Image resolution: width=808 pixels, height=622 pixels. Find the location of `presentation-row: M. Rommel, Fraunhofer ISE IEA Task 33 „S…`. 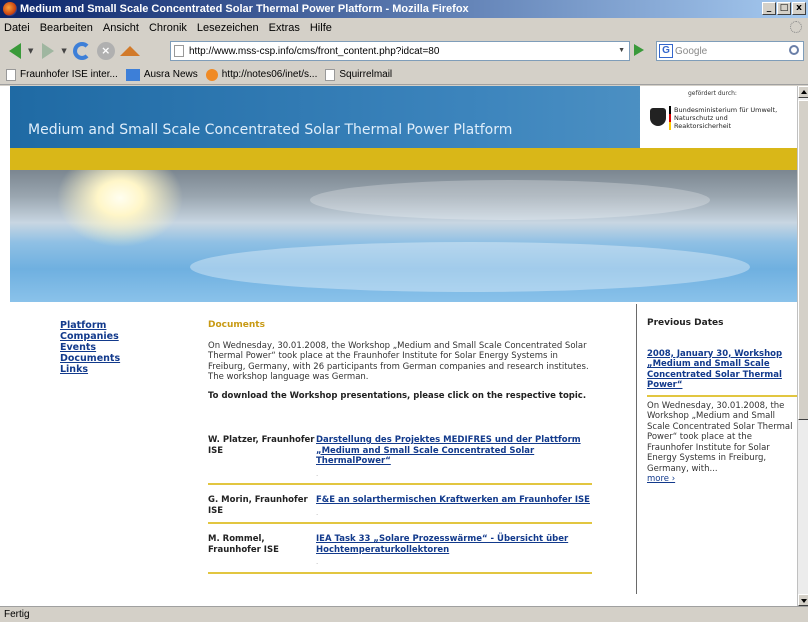

presentation-row: M. Rommel, Fraunhofer ISE IEA Task 33 „S… is located at coordinates (400, 549).